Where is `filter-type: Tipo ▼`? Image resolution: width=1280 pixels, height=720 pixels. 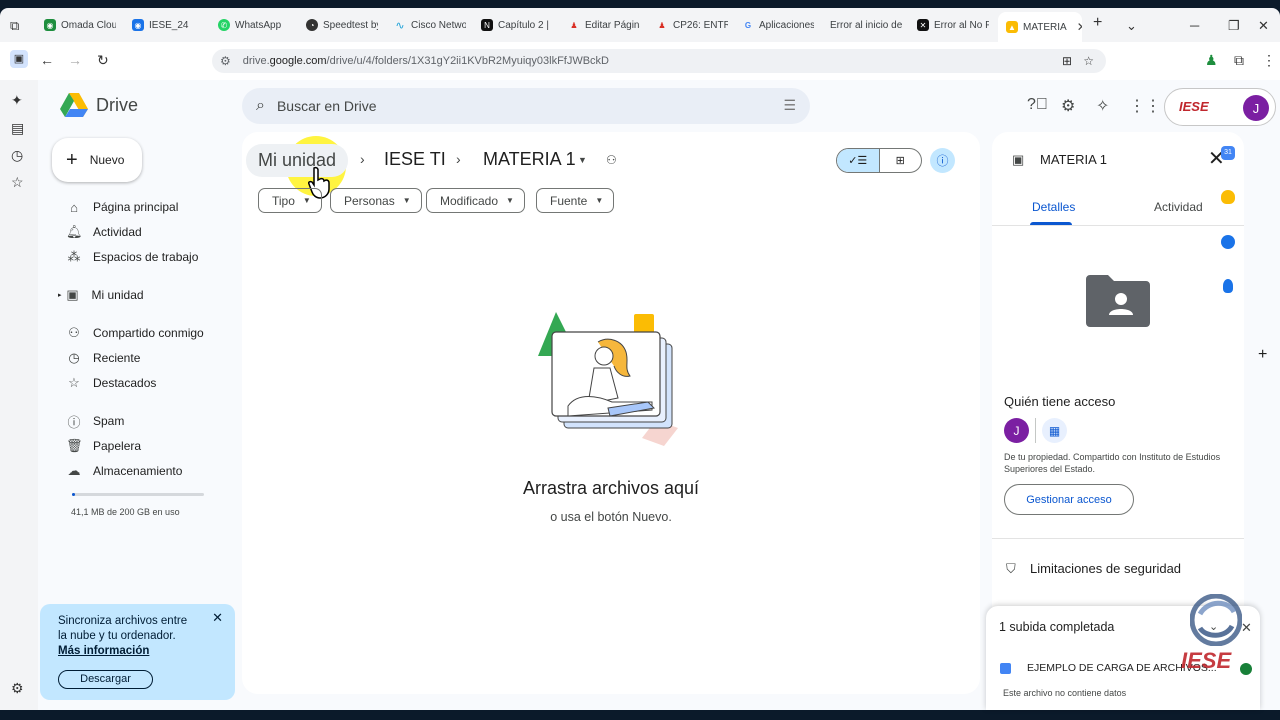 filter-type: Tipo ▼ is located at coordinates (290, 200).